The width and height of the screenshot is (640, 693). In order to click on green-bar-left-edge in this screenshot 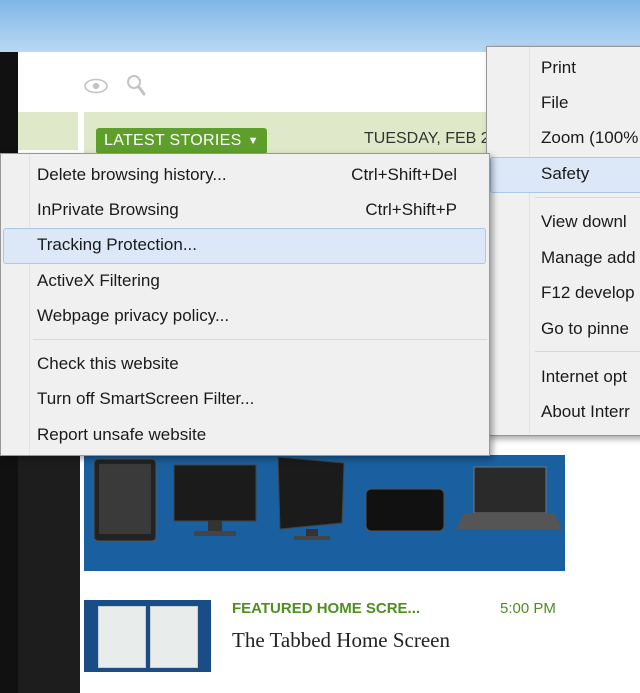, I will do `click(48, 131)`.